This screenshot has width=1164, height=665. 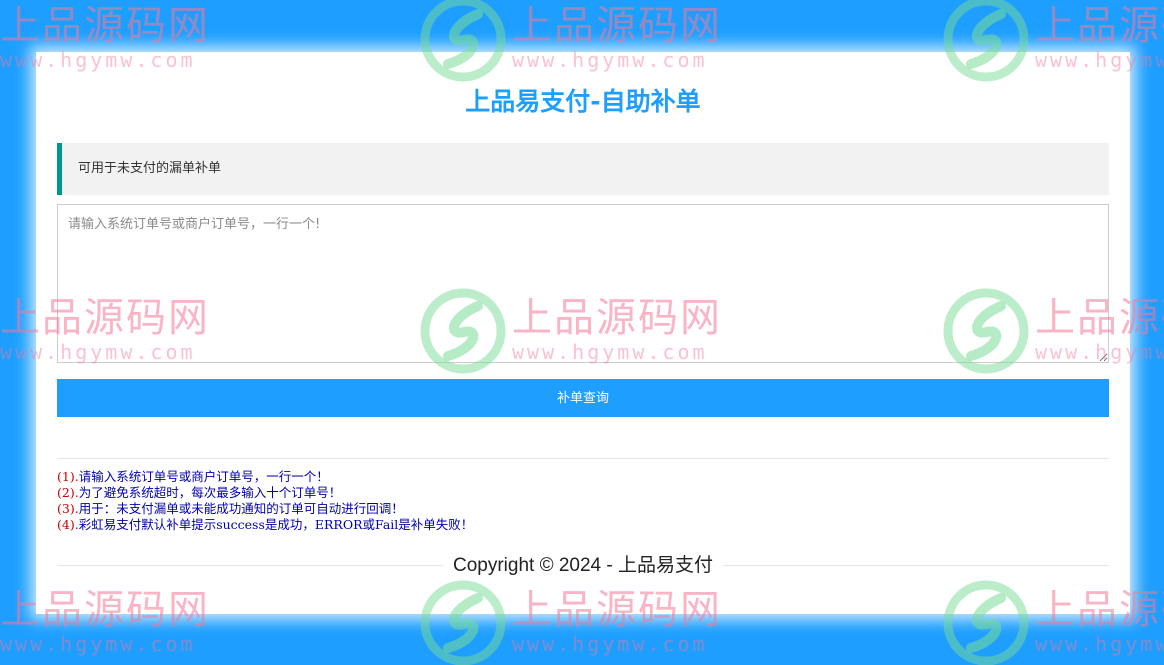 What do you see at coordinates (230, 508) in the screenshot?
I see `tip-item: (3).用于：未支付漏单或未能成功通知的订单可自动进行回调！` at bounding box center [230, 508].